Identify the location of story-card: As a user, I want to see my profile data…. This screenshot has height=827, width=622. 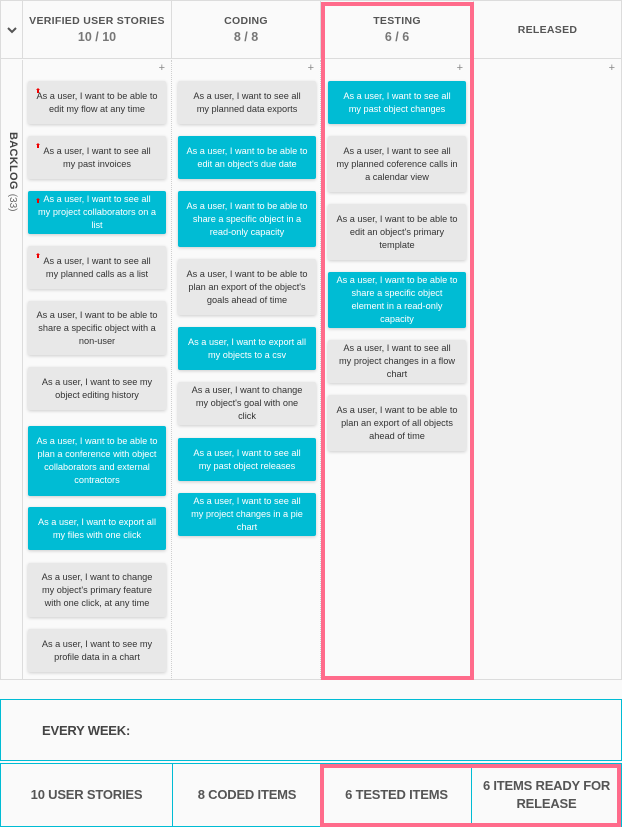
(97, 650).